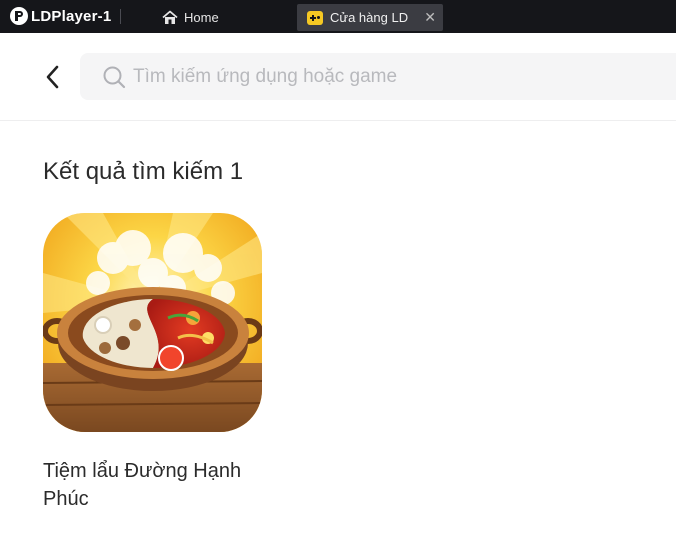 The height and width of the screenshot is (534, 676). Describe the element at coordinates (114, 77) in the screenshot. I see `search-icon` at that location.